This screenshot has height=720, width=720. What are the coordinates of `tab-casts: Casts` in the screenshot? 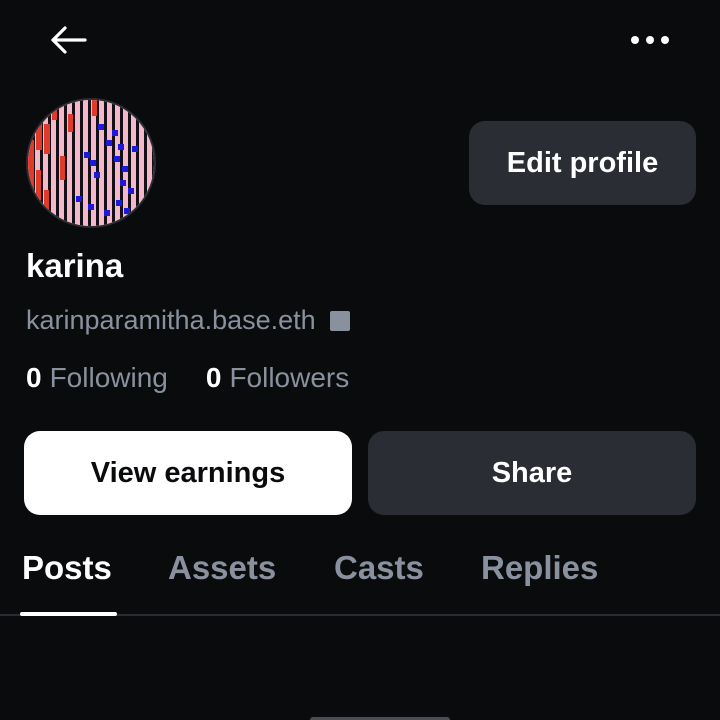 It's located at (379, 568).